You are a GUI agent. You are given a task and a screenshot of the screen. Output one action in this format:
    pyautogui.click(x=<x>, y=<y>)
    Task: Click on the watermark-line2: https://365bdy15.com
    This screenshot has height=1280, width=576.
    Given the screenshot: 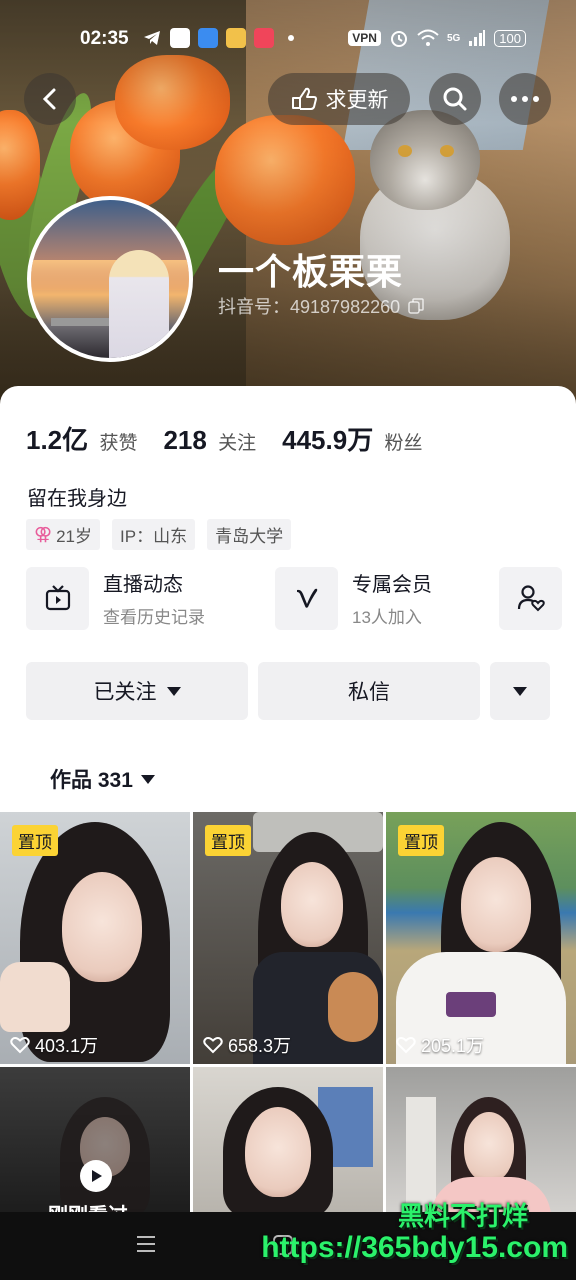 What is the action you would take?
    pyautogui.click(x=414, y=1247)
    